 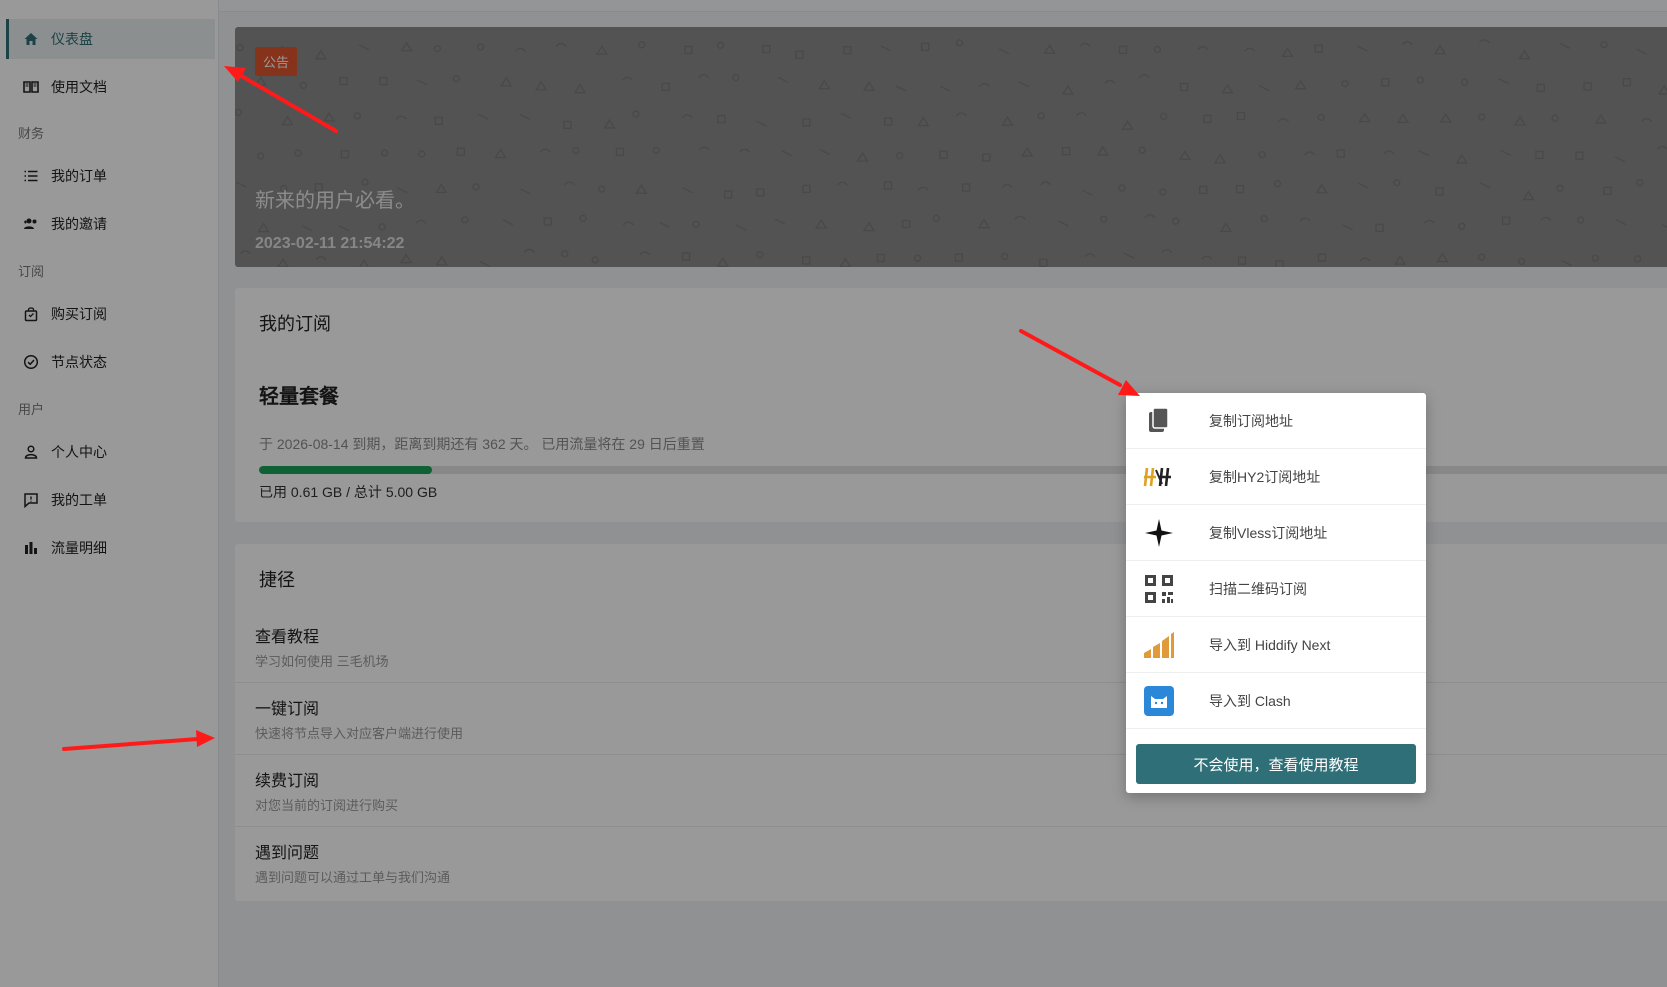 I want to click on menu-item-copy-vless: 复制Vless订阅地址, so click(x=1276, y=533).